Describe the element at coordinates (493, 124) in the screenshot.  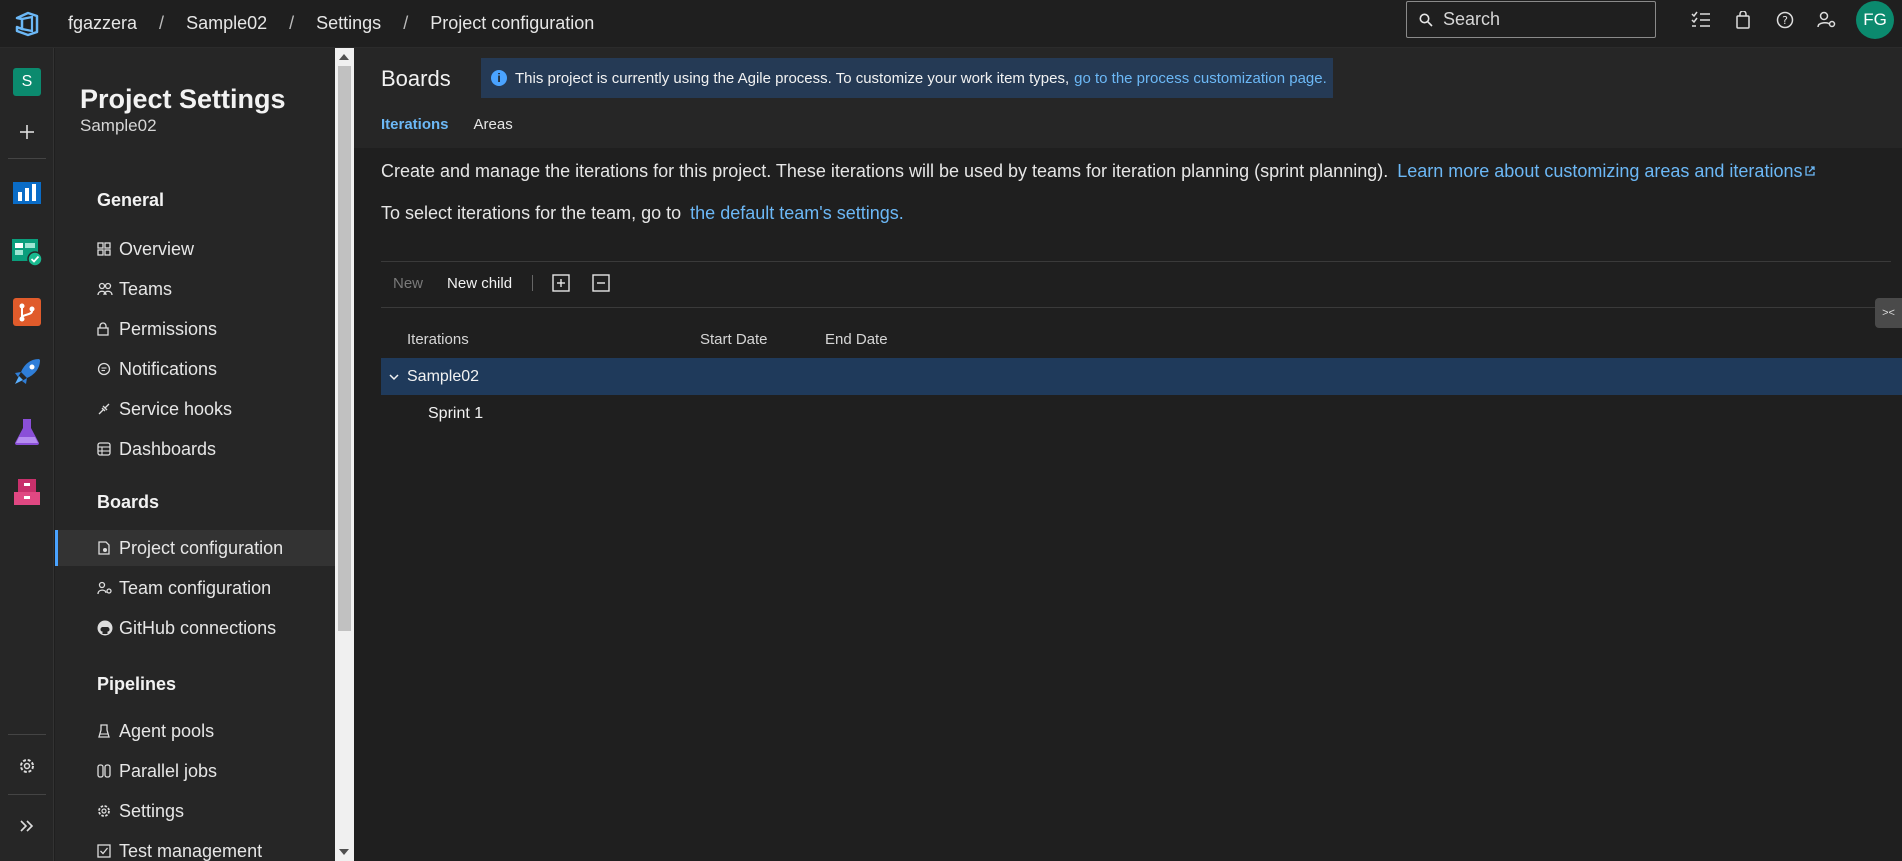
I see `tab-areas: Areas` at that location.